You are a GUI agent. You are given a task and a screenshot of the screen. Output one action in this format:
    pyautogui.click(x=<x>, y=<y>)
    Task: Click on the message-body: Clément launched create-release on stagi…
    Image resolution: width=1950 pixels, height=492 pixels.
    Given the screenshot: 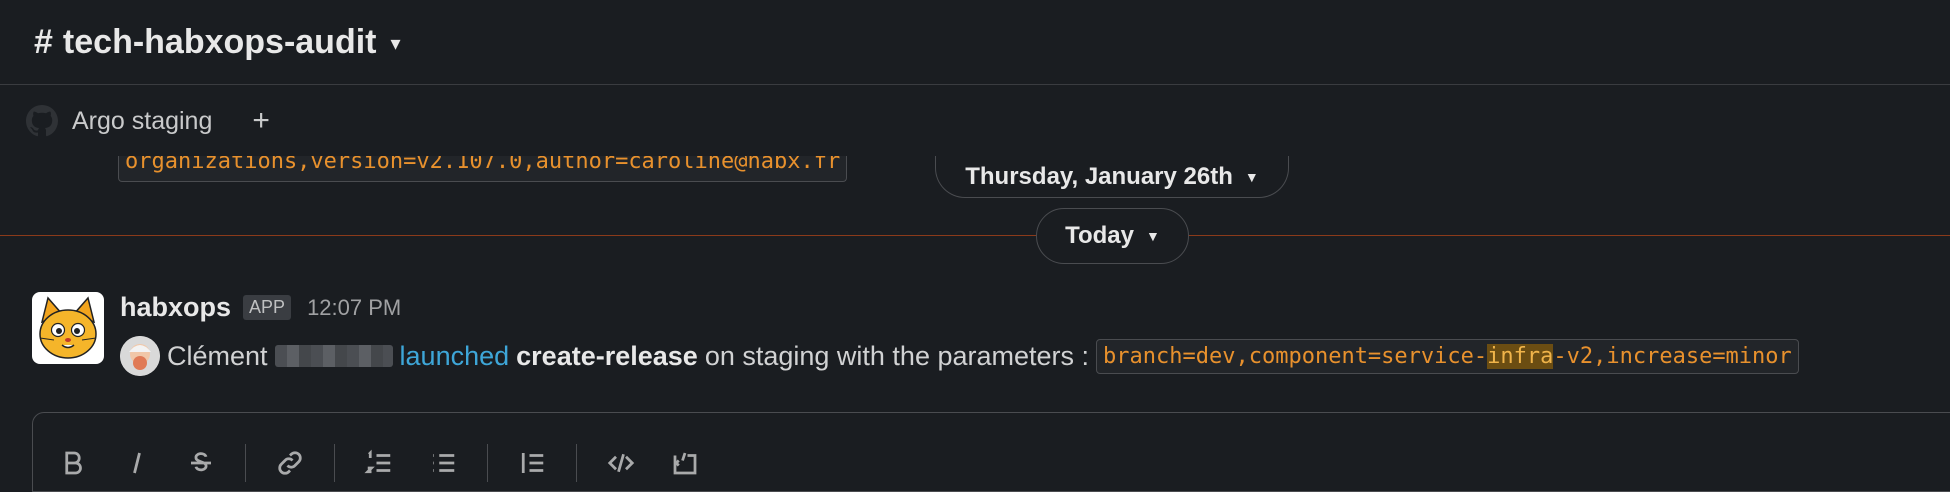 What is the action you would take?
    pyautogui.click(x=959, y=356)
    